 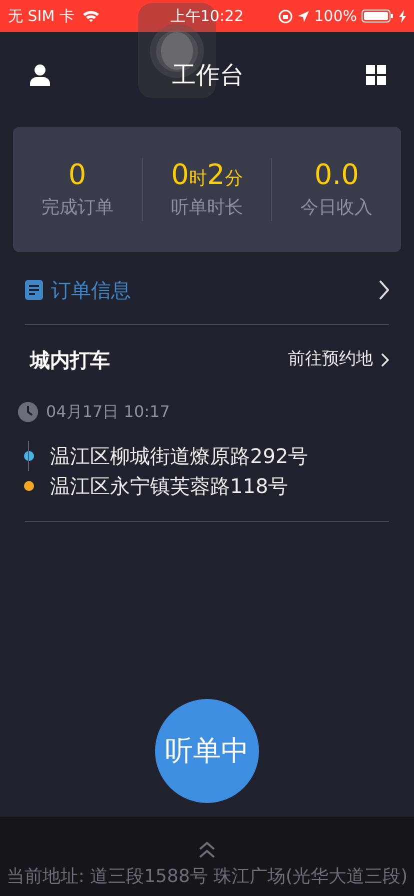 I want to click on document-icon, so click(x=34, y=290).